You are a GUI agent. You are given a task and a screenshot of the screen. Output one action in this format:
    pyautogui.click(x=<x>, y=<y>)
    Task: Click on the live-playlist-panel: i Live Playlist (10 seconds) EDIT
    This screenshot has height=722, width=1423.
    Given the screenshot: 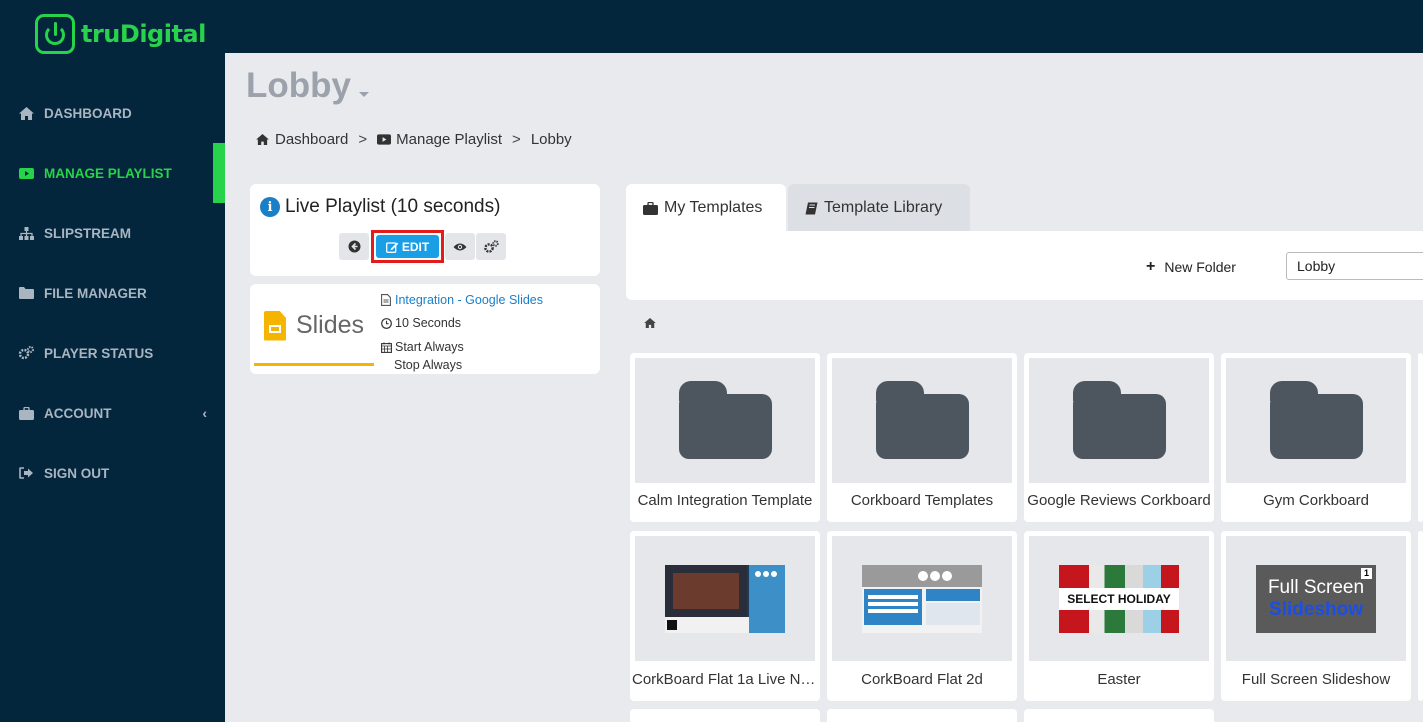 What is the action you would take?
    pyautogui.click(x=425, y=230)
    